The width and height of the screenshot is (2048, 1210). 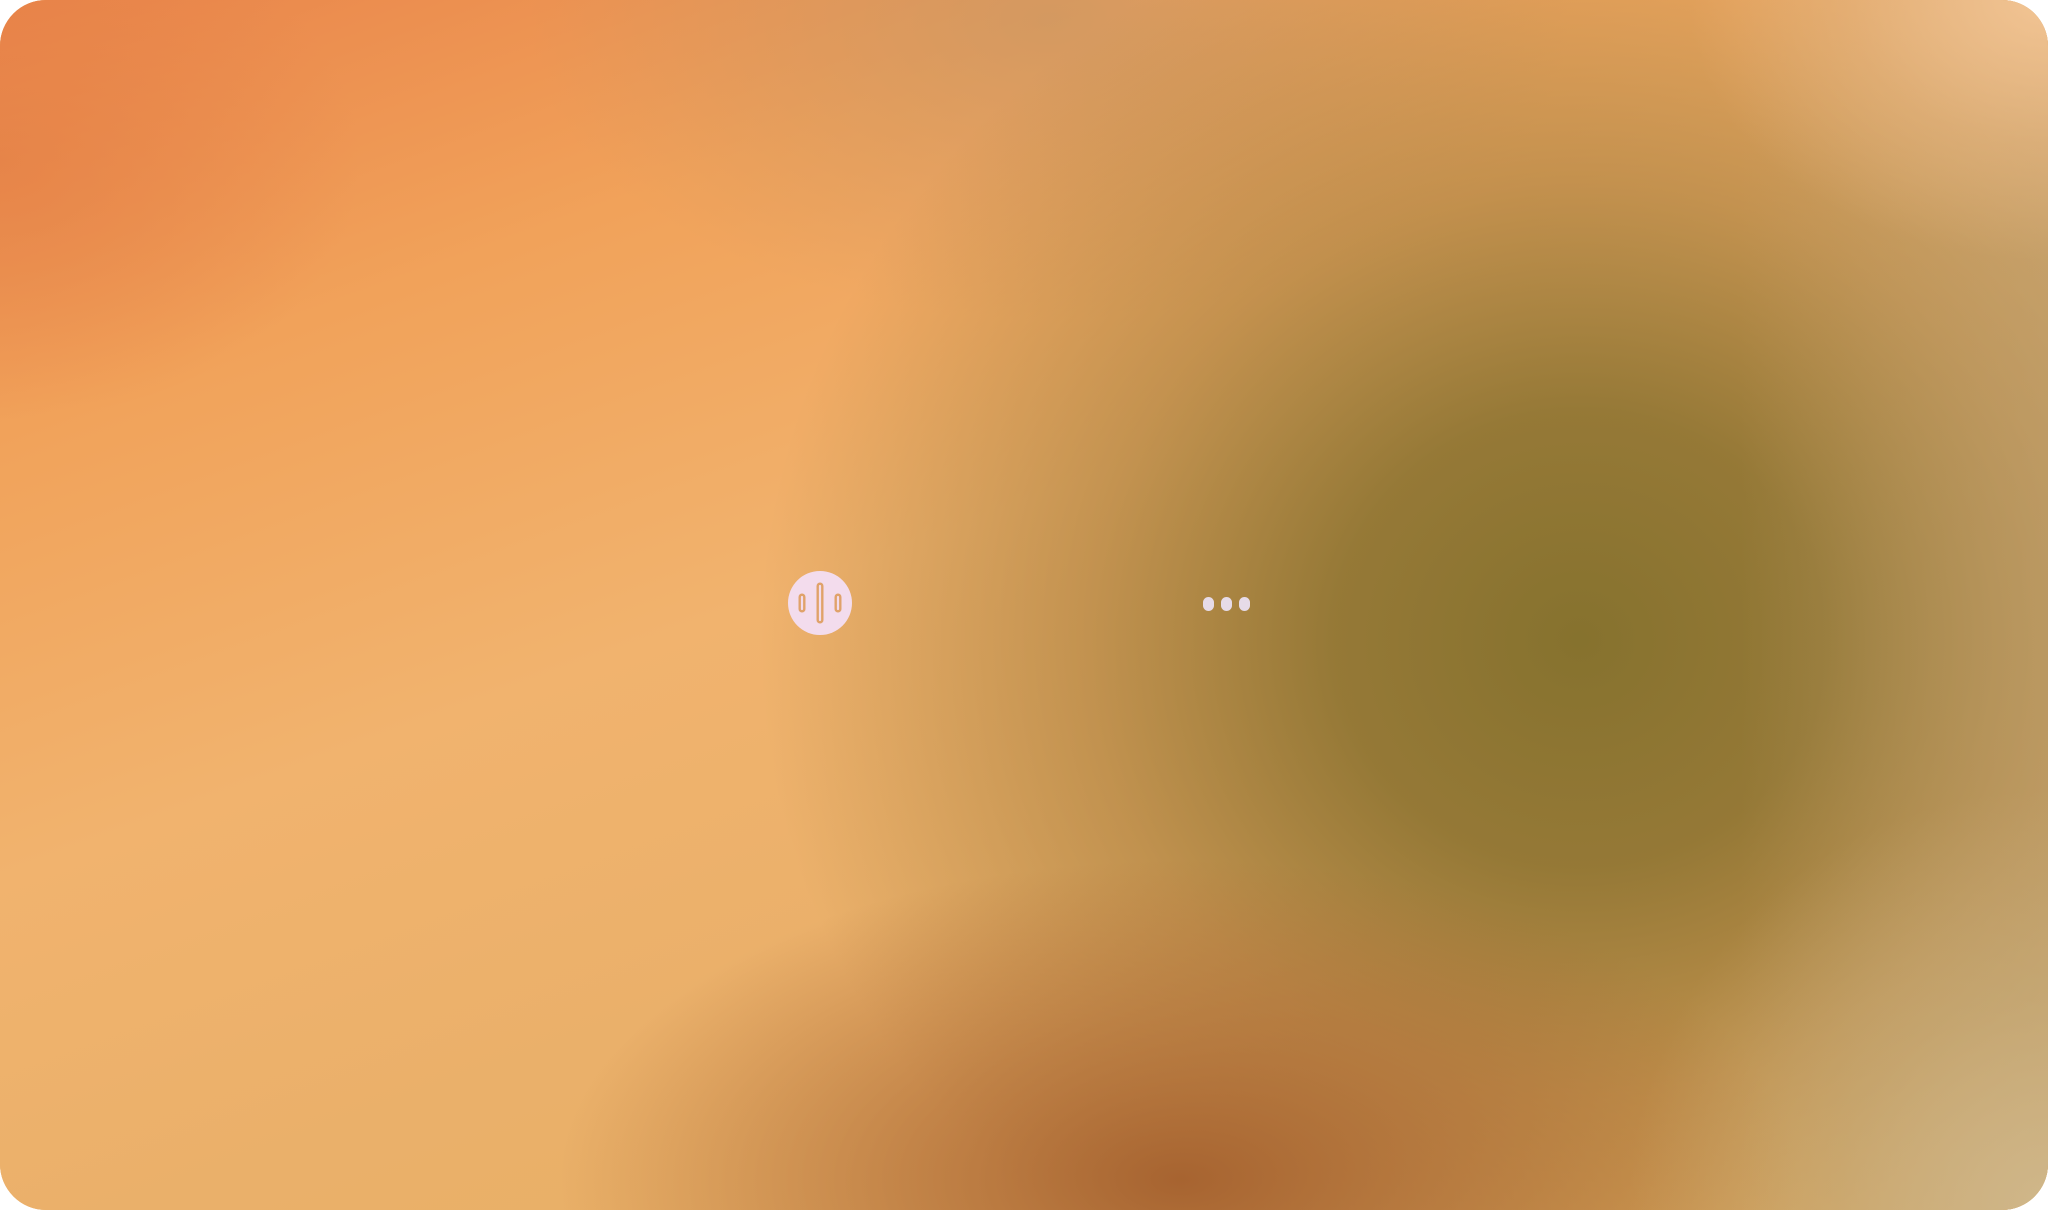 I want to click on voice-waveform-icon, so click(x=820, y=603).